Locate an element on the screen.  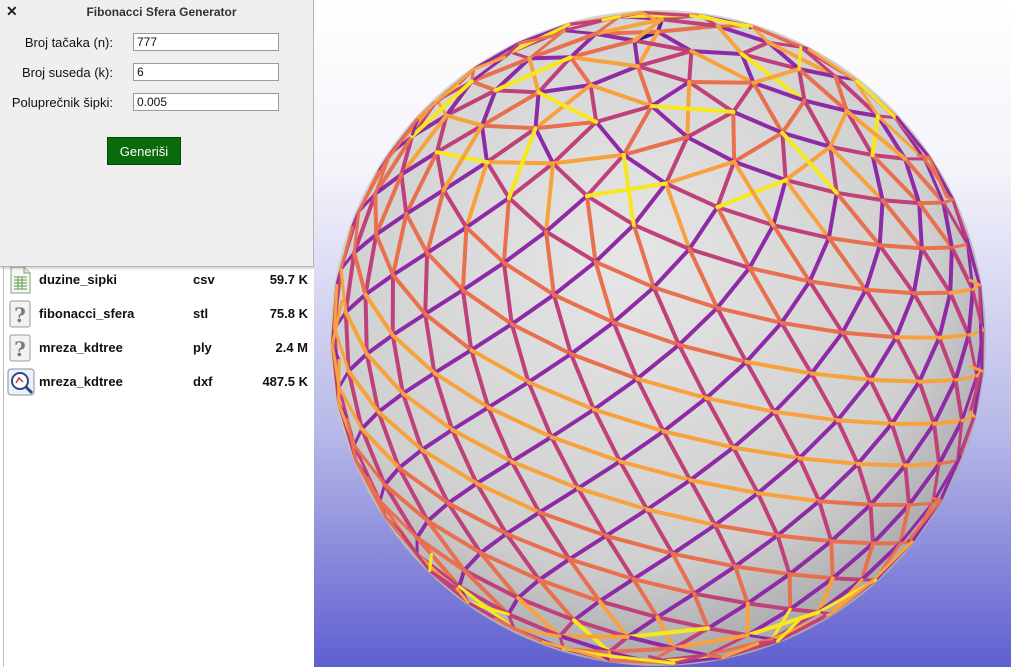
points-count-input is located at coordinates (206, 42).